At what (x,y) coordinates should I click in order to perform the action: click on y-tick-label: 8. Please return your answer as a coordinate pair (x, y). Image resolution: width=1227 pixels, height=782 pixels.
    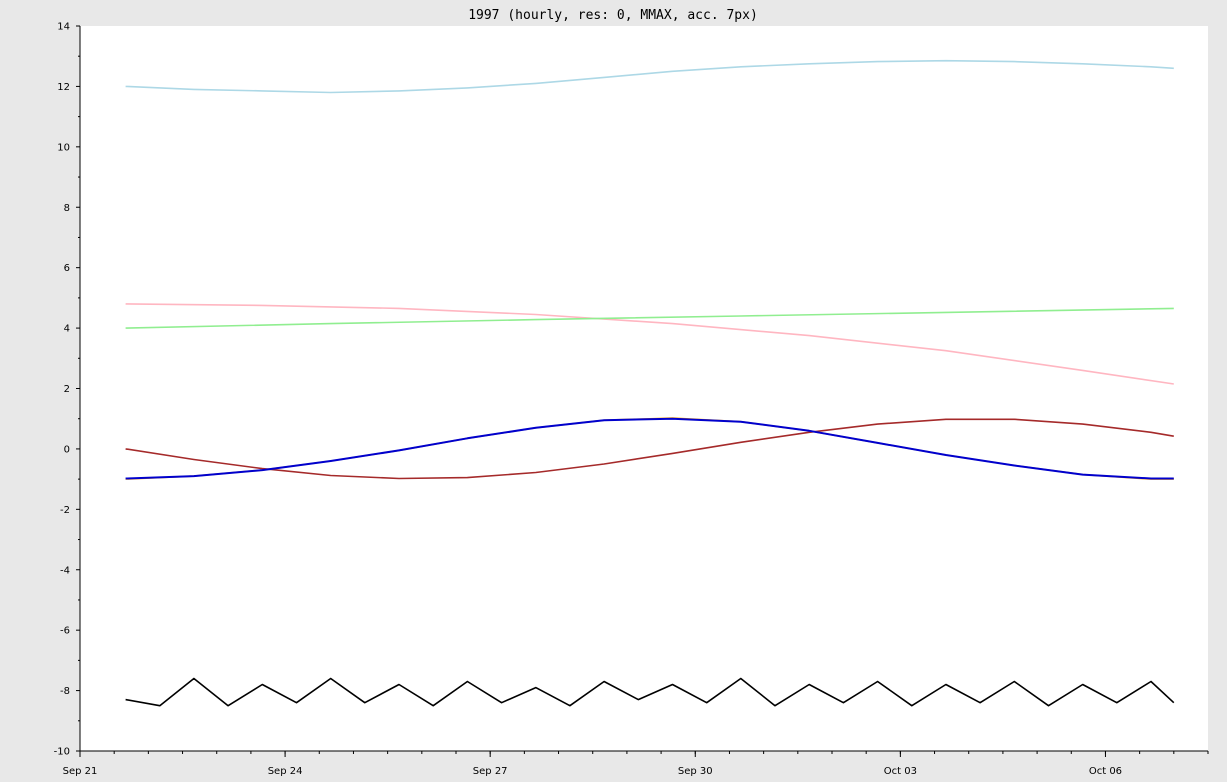
    Looking at the image, I should click on (67, 208).